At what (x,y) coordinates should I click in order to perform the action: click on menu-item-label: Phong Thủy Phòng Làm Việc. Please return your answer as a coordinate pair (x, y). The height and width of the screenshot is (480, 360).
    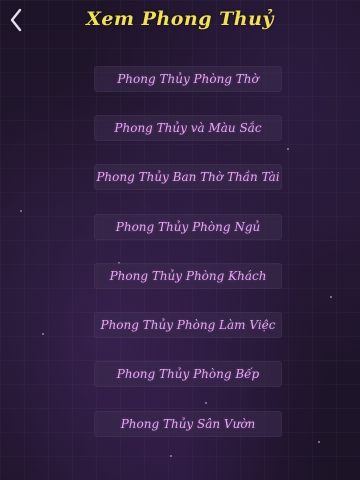
    Looking at the image, I should click on (188, 325).